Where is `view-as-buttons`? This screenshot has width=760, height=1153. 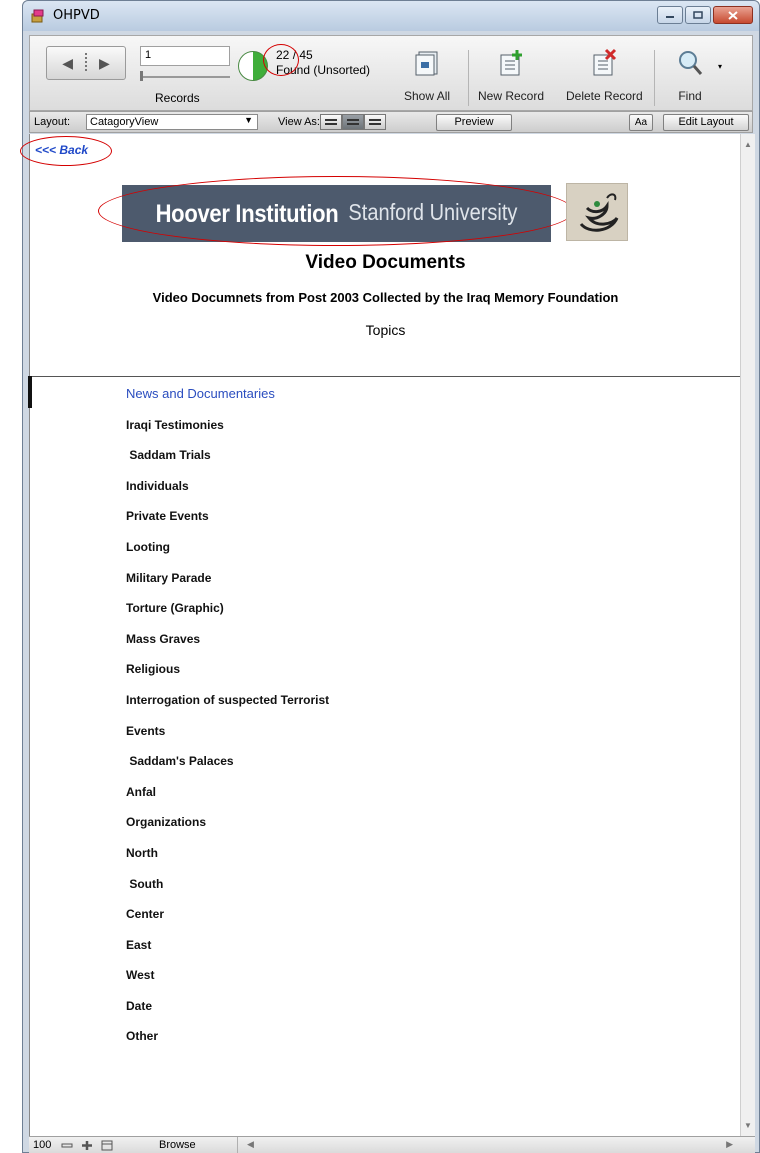 view-as-buttons is located at coordinates (353, 122).